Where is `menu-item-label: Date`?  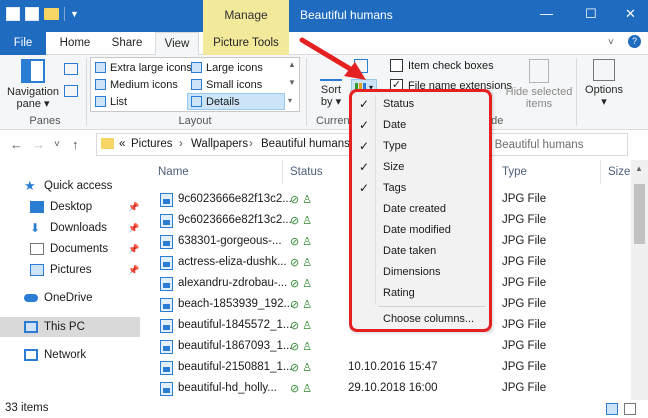
menu-item-label: Date is located at coordinates (395, 125).